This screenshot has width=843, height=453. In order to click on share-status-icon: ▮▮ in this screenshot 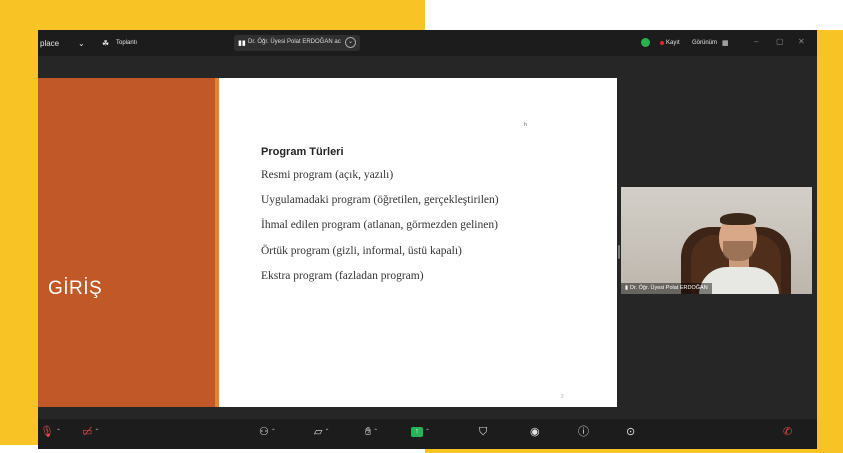, I will do `click(242, 43)`.